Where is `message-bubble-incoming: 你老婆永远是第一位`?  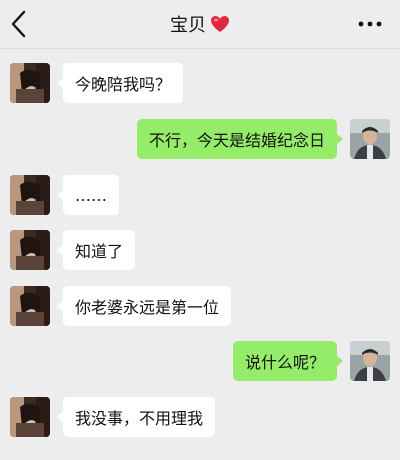 message-bubble-incoming: 你老婆永远是第一位 is located at coordinates (144, 306).